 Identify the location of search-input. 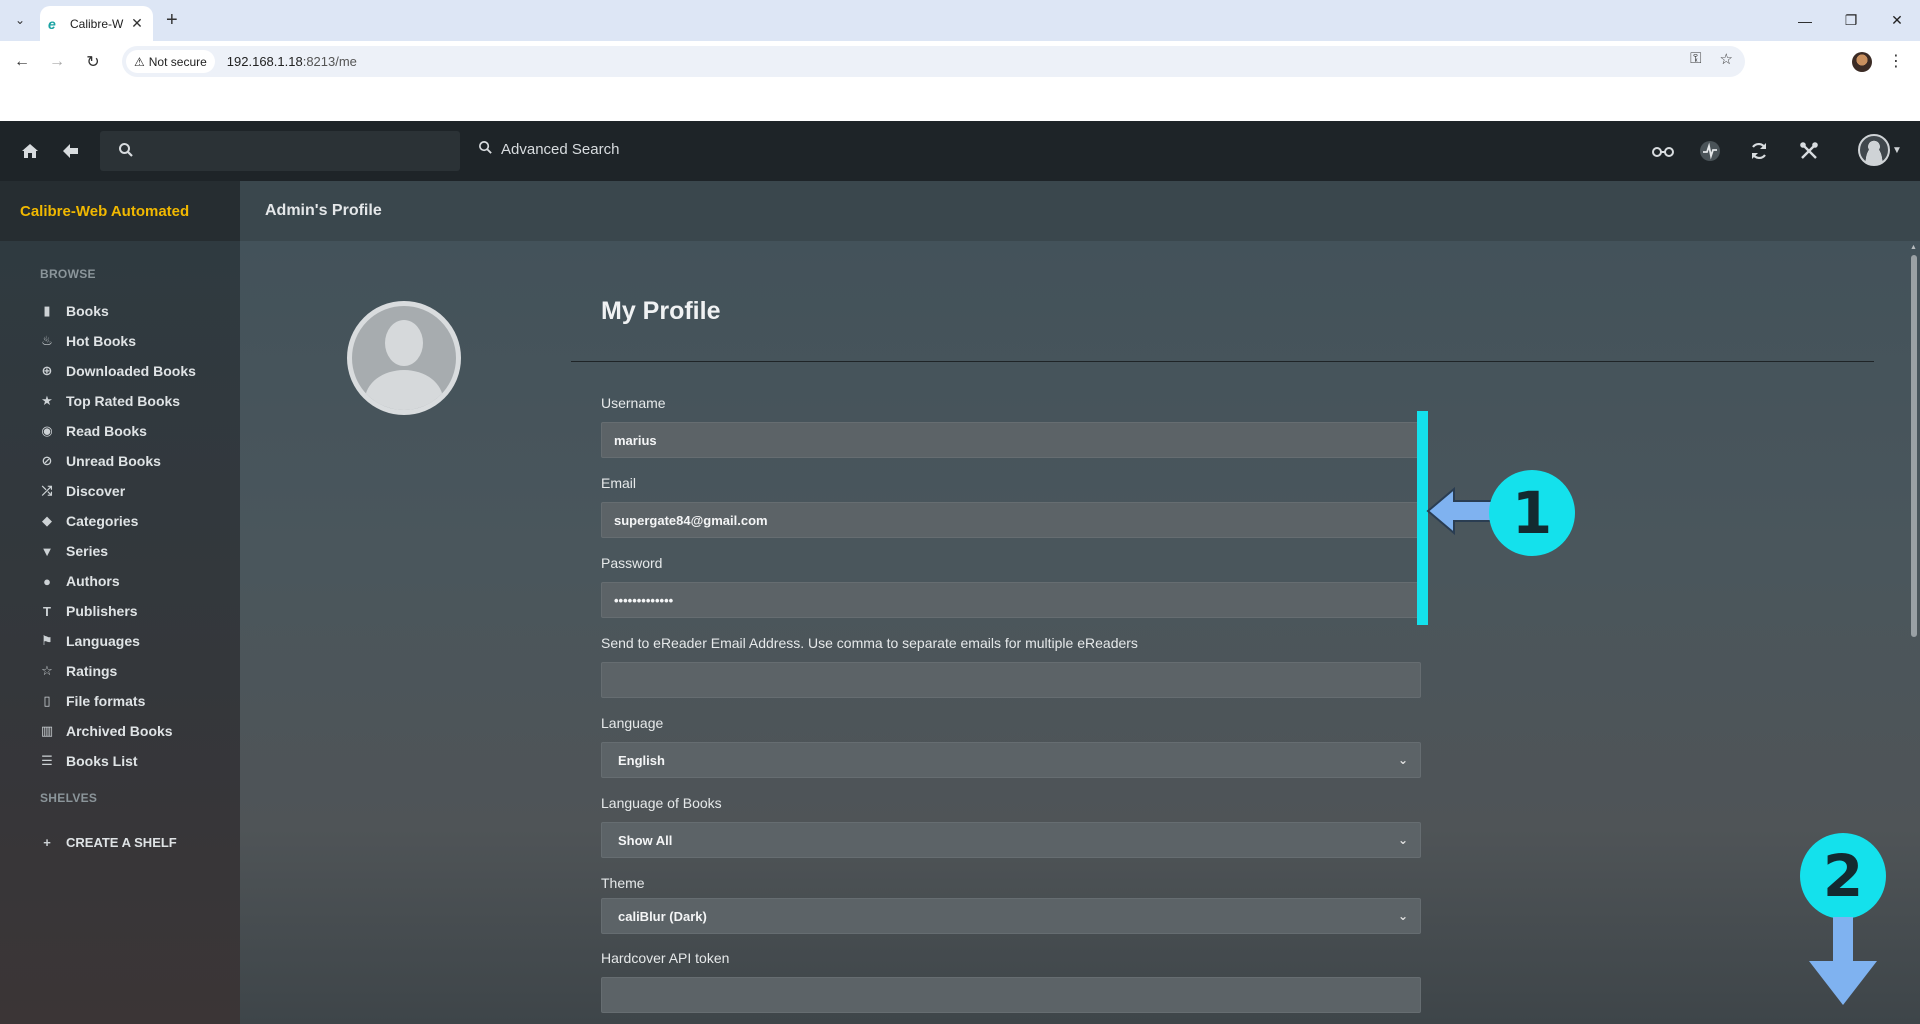
(280, 151).